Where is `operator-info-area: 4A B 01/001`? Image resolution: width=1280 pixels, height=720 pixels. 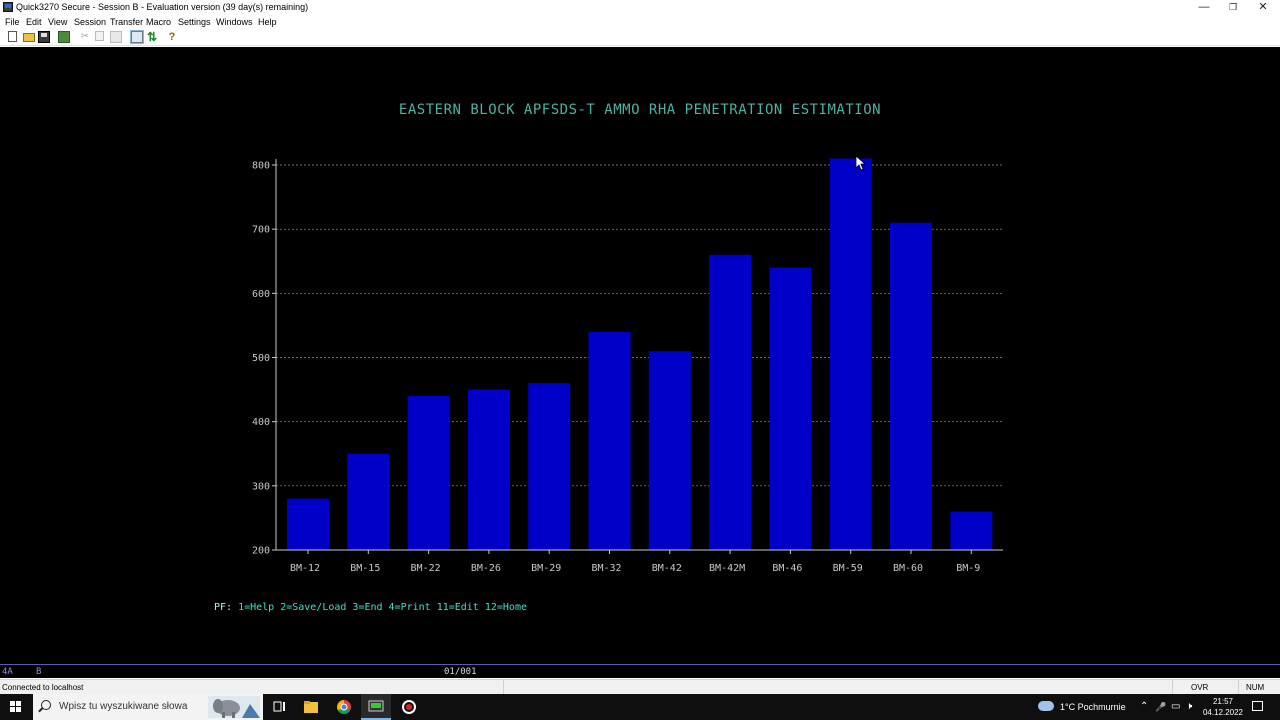 operator-info-area: 4A B 01/001 is located at coordinates (640, 671).